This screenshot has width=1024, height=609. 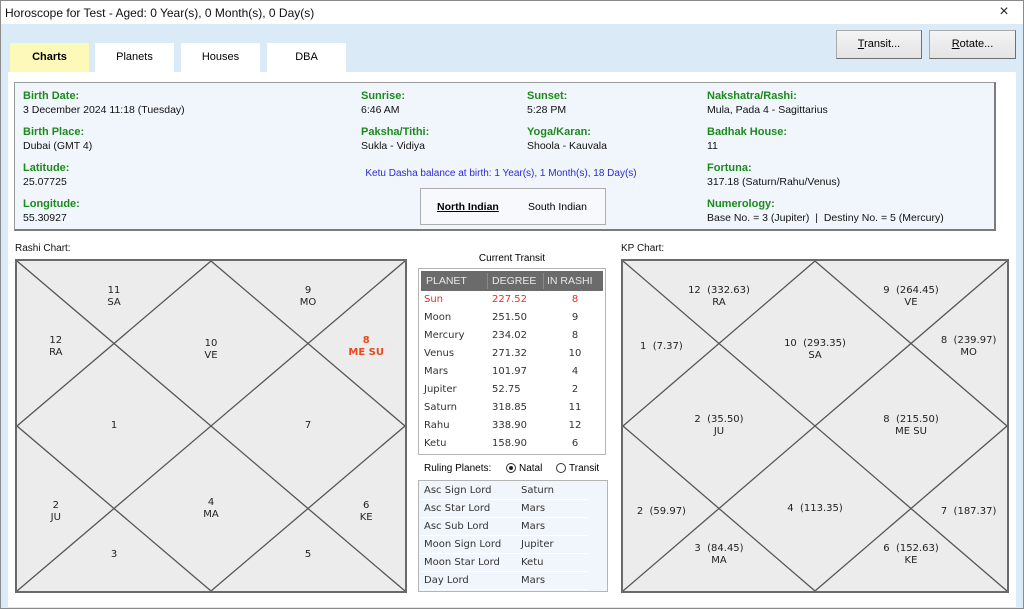 What do you see at coordinates (911, 426) in the screenshot?
I see `house-right-center: 8 (215.50) ME SU` at bounding box center [911, 426].